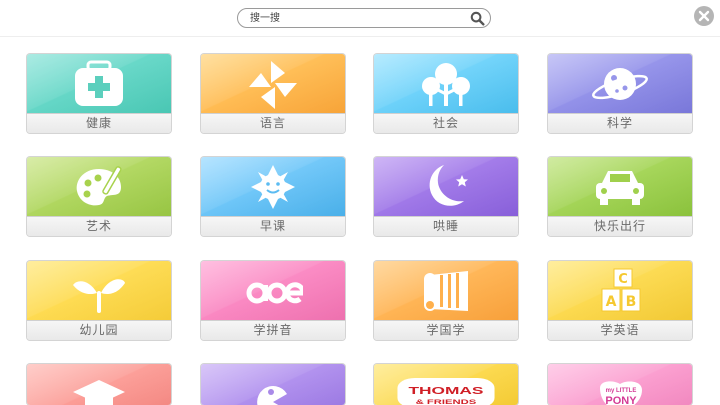  I want to click on car-icon, so click(620, 188).